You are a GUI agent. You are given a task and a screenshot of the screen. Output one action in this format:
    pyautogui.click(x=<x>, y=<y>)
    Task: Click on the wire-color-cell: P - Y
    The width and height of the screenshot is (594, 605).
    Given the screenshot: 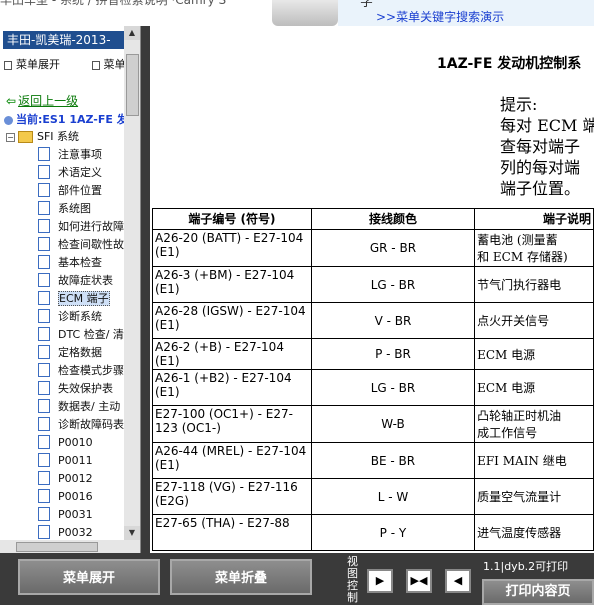 What is the action you would take?
    pyautogui.click(x=393, y=532)
    